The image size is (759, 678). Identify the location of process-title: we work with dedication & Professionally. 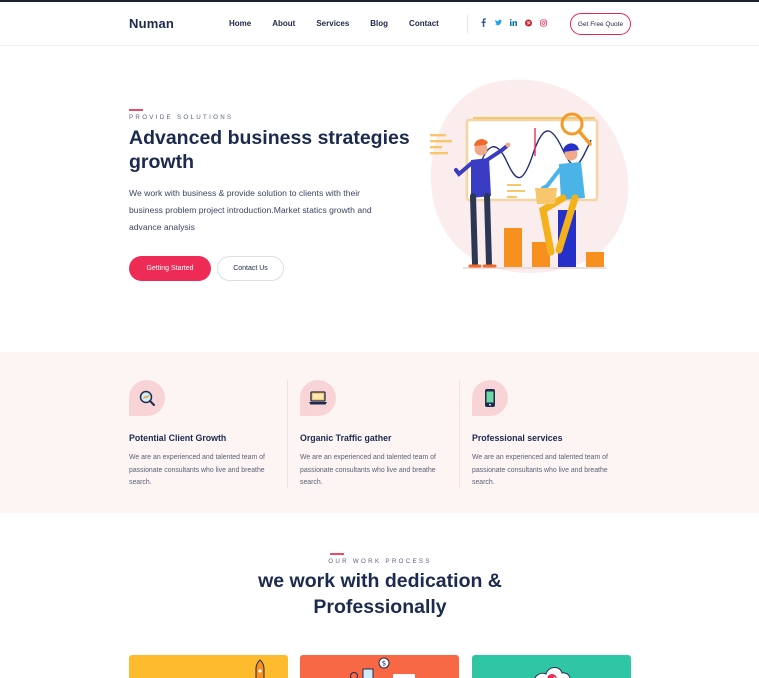
(380, 594).